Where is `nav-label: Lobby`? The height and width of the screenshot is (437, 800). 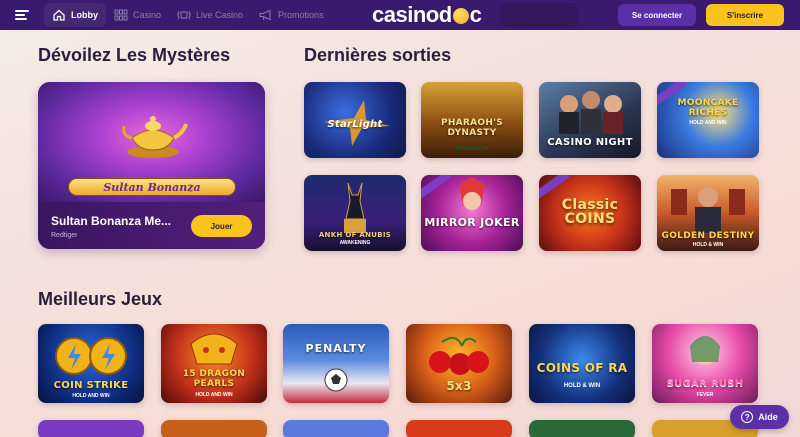
nav-label: Lobby is located at coordinates (84, 15).